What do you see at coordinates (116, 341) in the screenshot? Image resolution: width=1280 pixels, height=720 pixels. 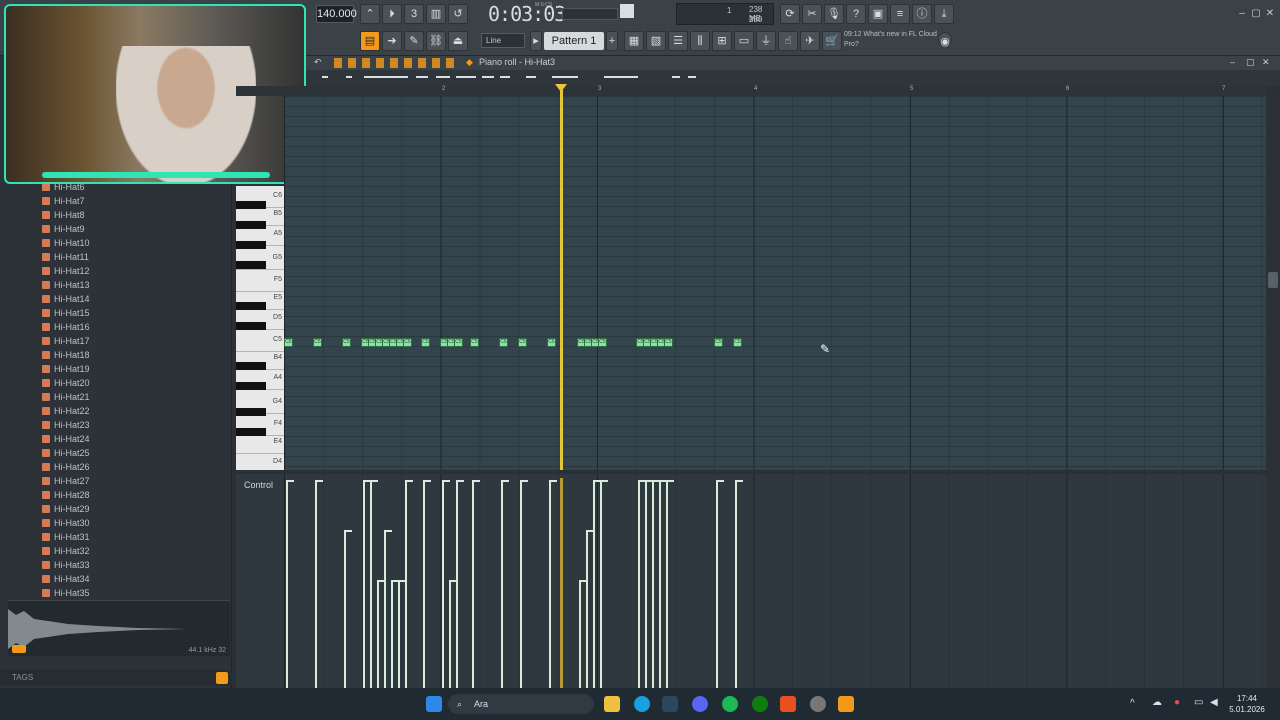 I see `browser-item: Hi-Hat17` at bounding box center [116, 341].